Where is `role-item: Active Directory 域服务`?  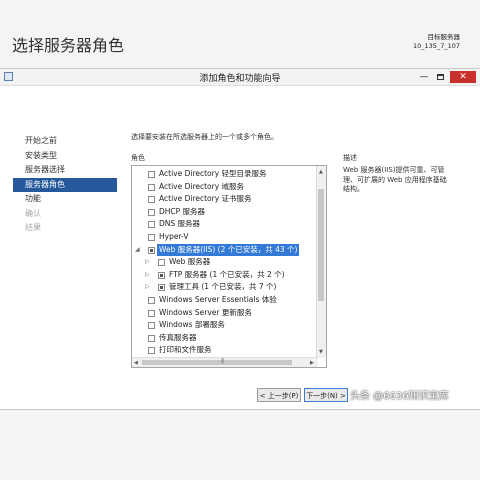 role-item: Active Directory 域服务 is located at coordinates (224, 187).